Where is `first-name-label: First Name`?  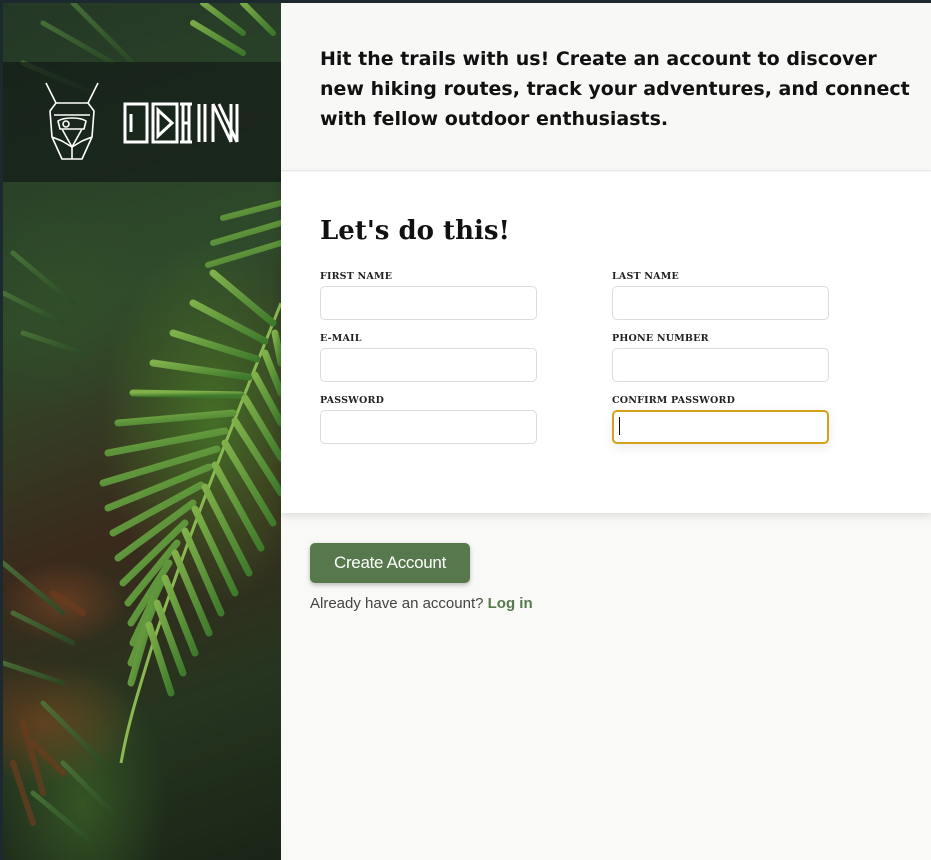
first-name-label: First Name is located at coordinates (356, 276).